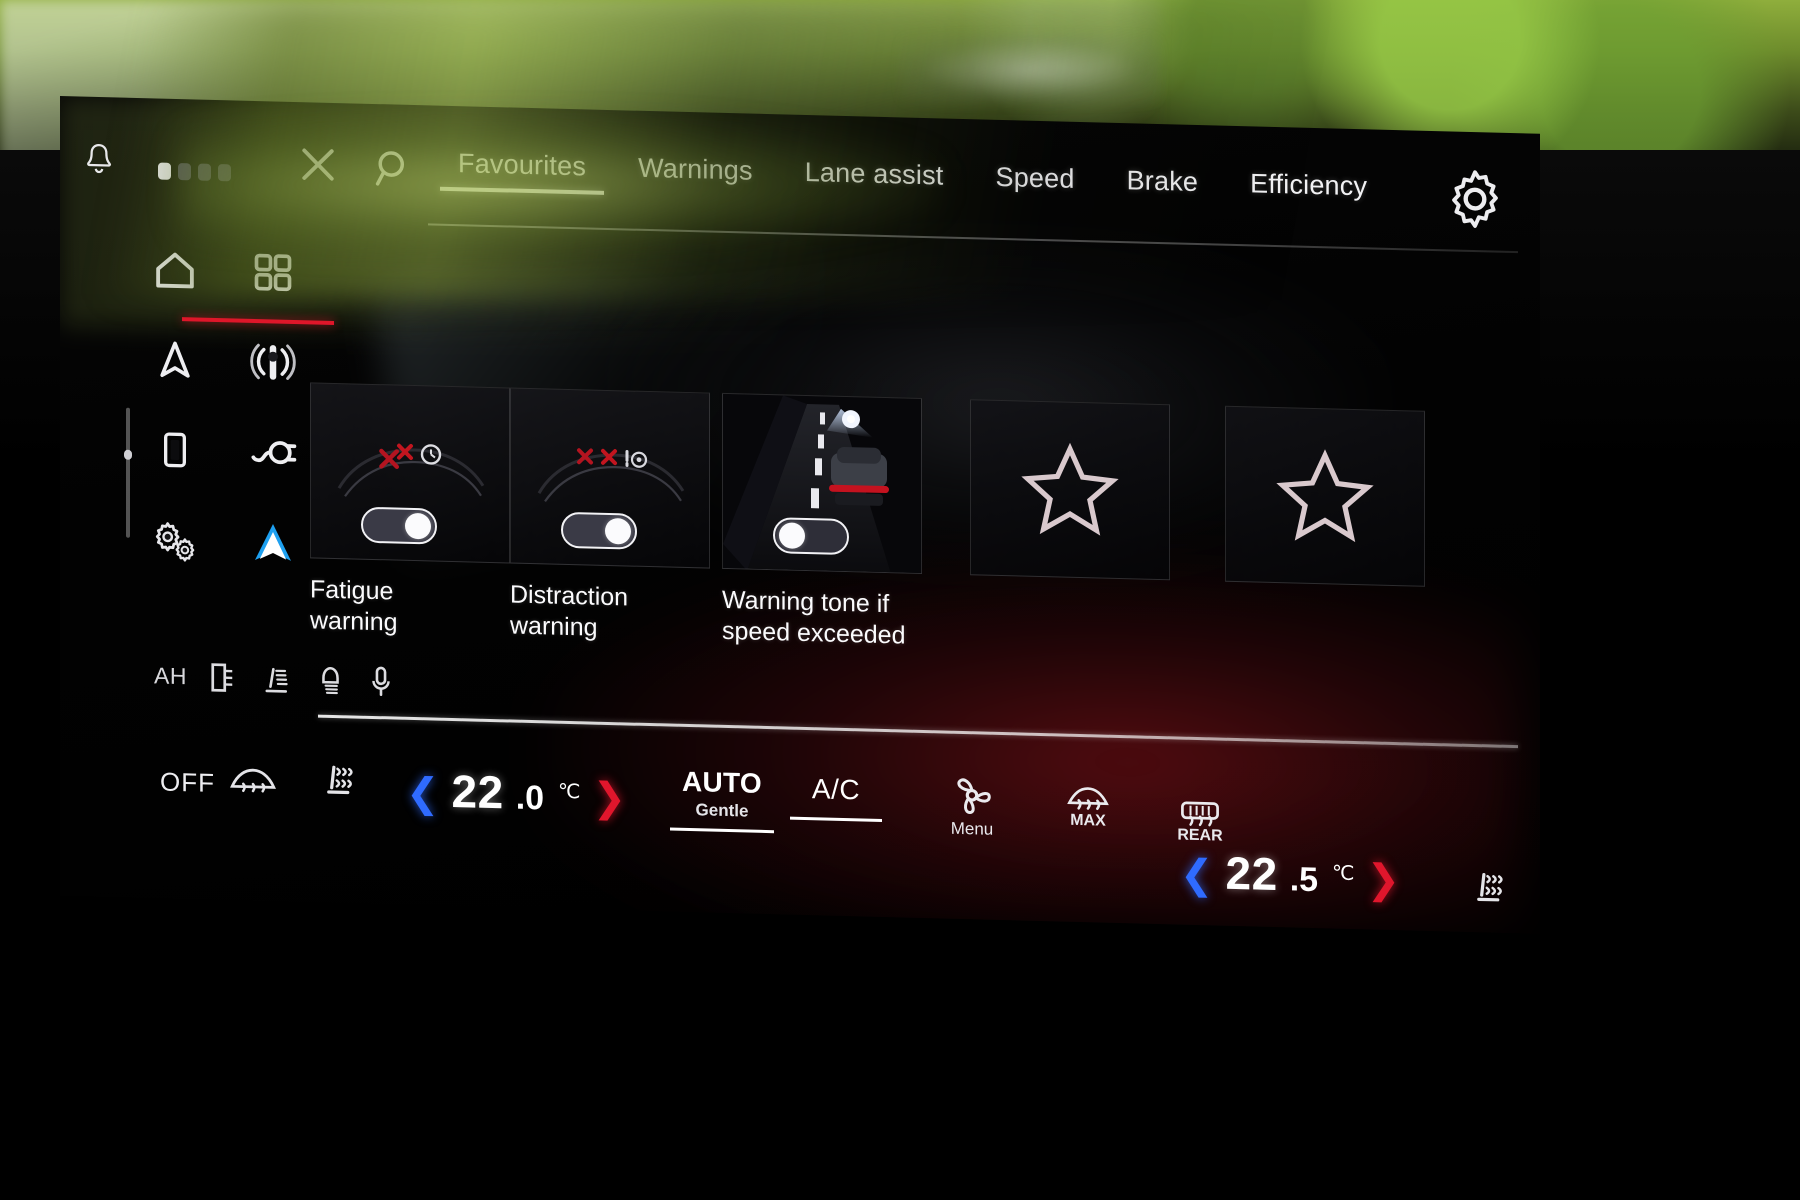  I want to click on fatigue-label-line2: warning, so click(354, 621).